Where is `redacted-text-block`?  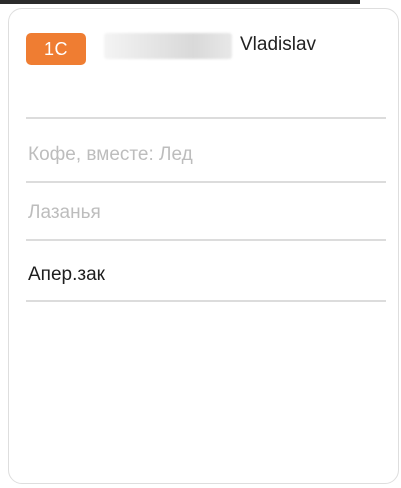
redacted-text-block is located at coordinates (168, 46).